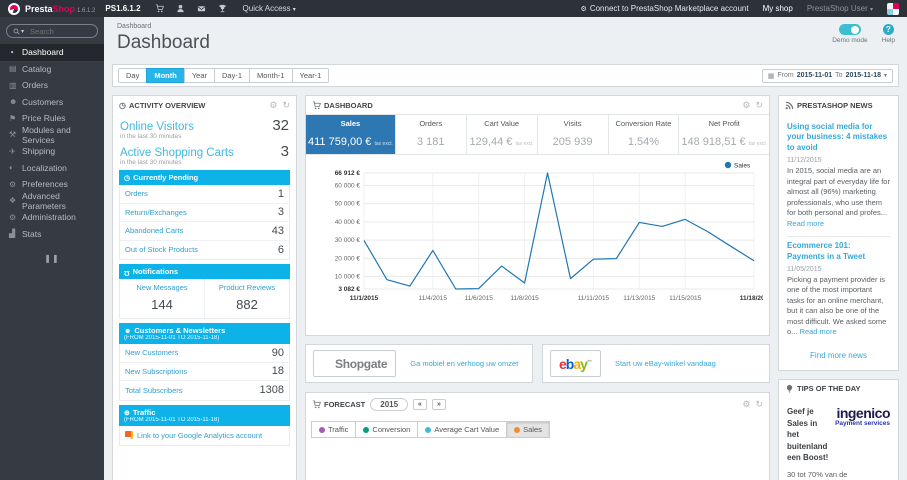 The height and width of the screenshot is (480, 907). What do you see at coordinates (322, 429) in the screenshot?
I see `traffic-dot-icon` at bounding box center [322, 429].